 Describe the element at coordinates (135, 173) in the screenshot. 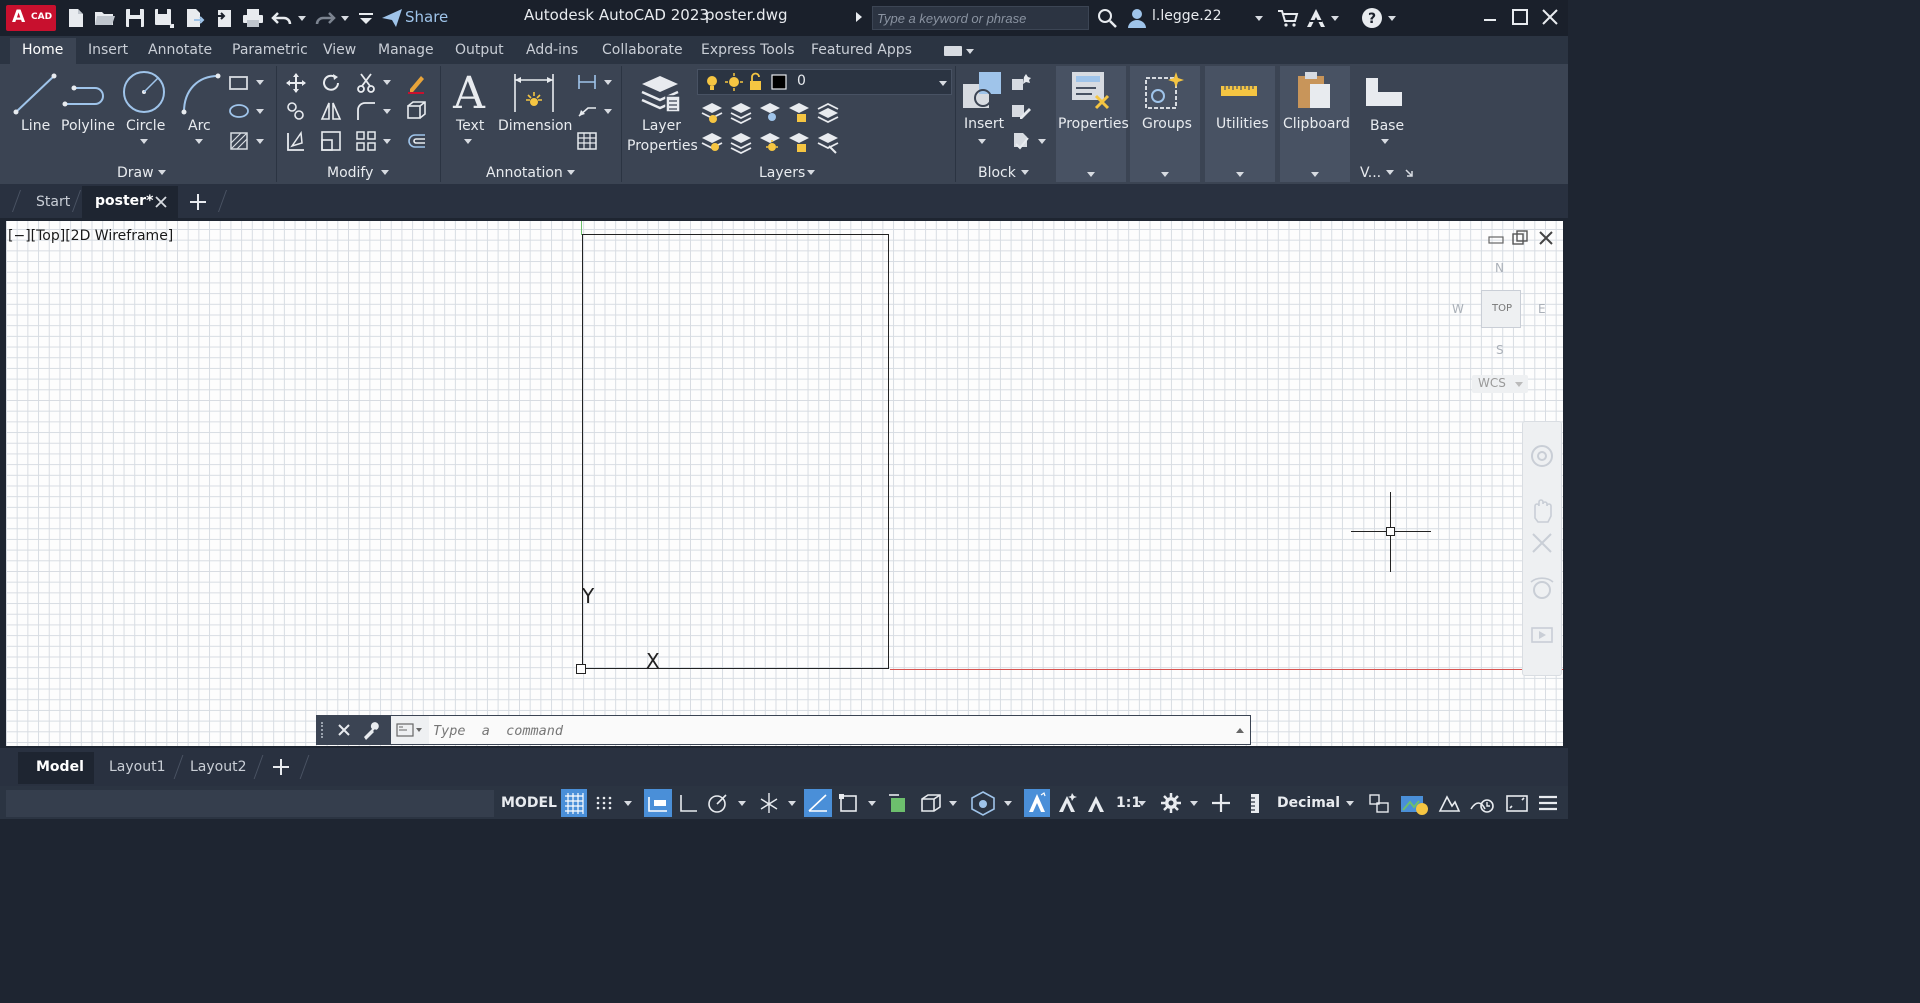

I see `group-draw-label: Draw` at that location.